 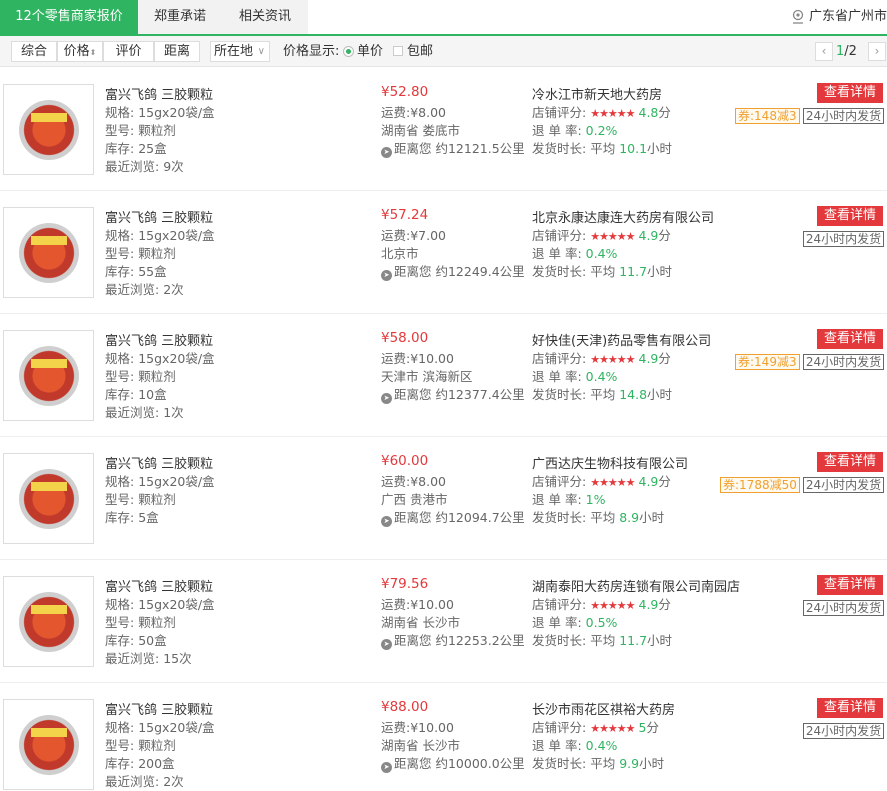 What do you see at coordinates (432, 358) in the screenshot?
I see `freight-value: ¥10.00` at bounding box center [432, 358].